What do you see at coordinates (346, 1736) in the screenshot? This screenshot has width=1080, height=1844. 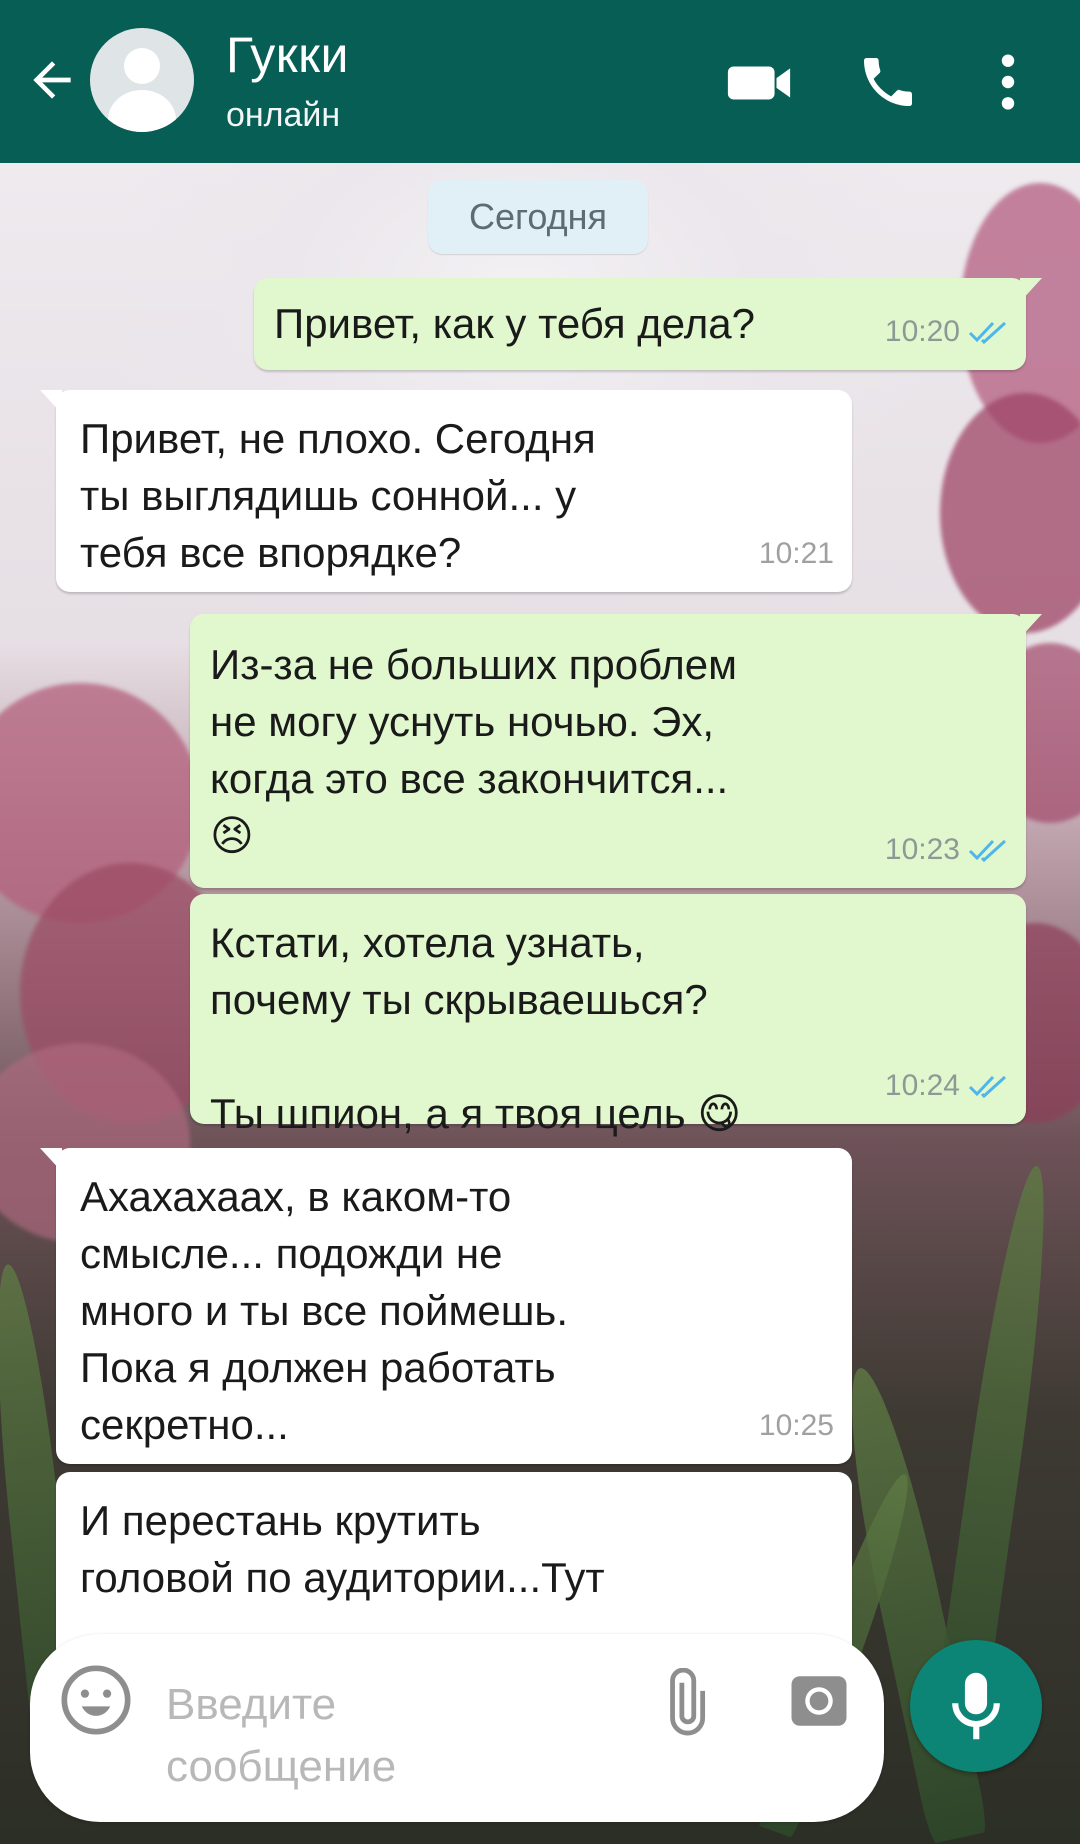 I see `message-input: Введите сообщение` at bounding box center [346, 1736].